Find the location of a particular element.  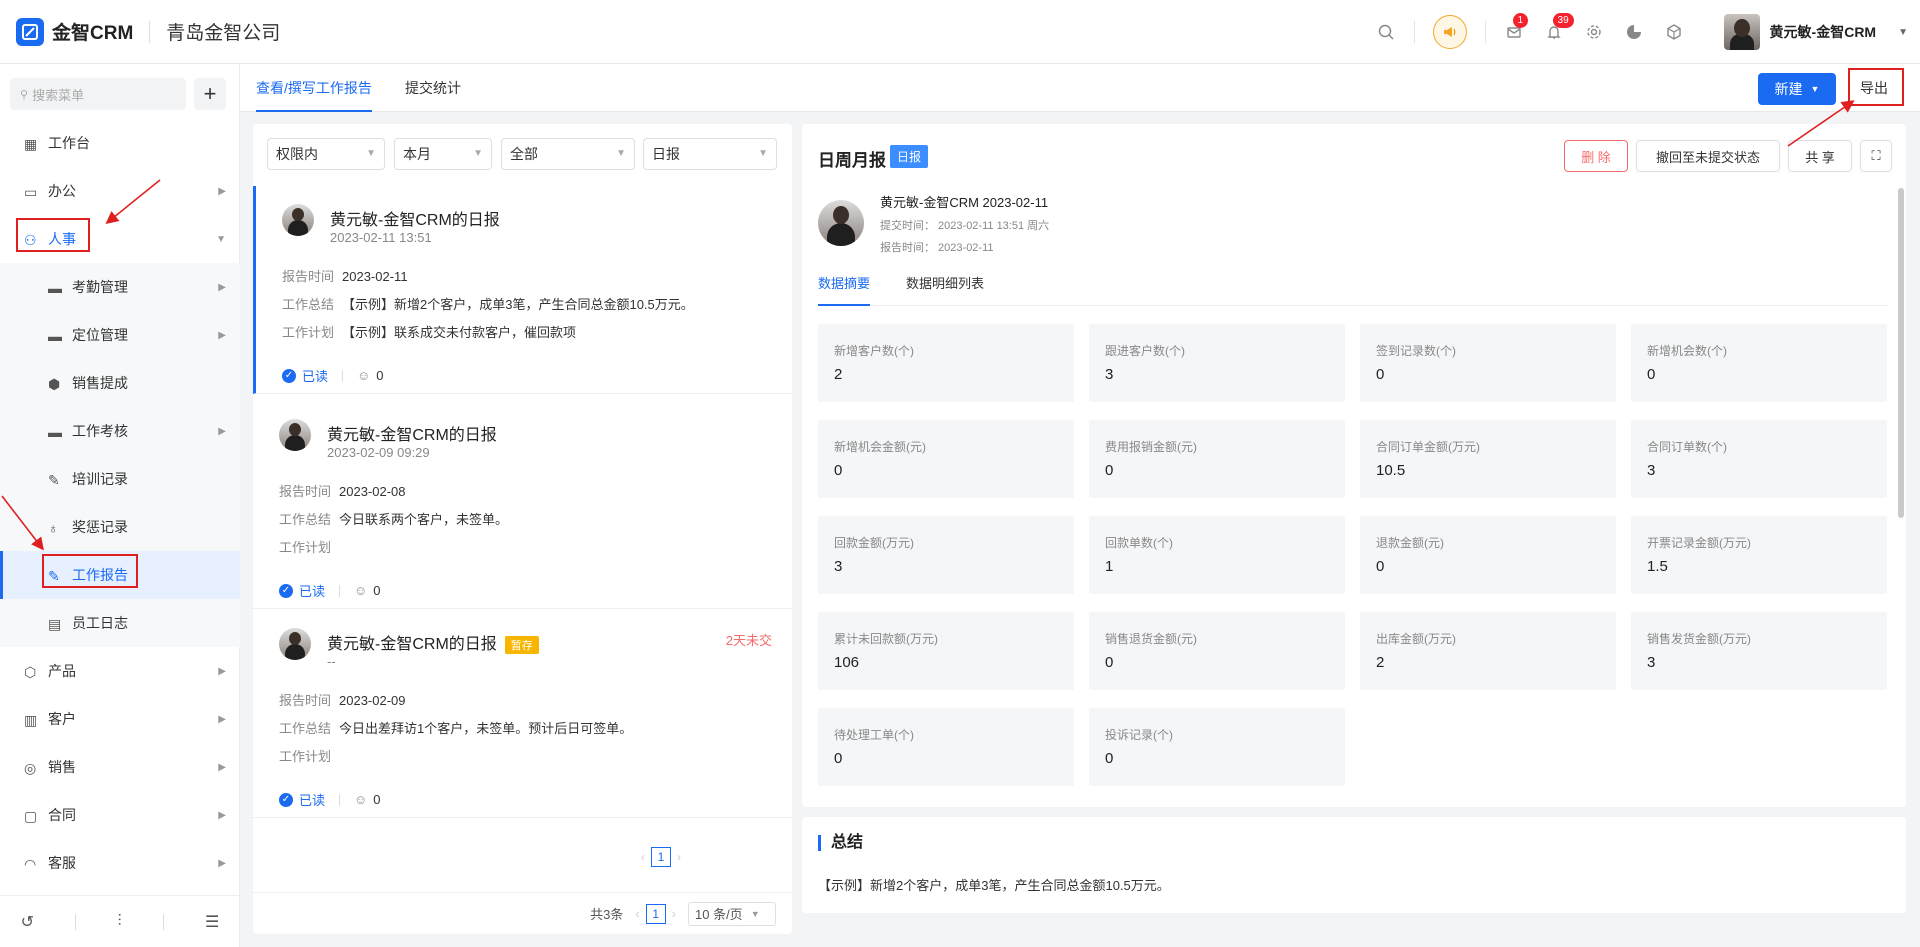

sidebar-item-workbench: ▦ 工作台 is located at coordinates (120, 143).